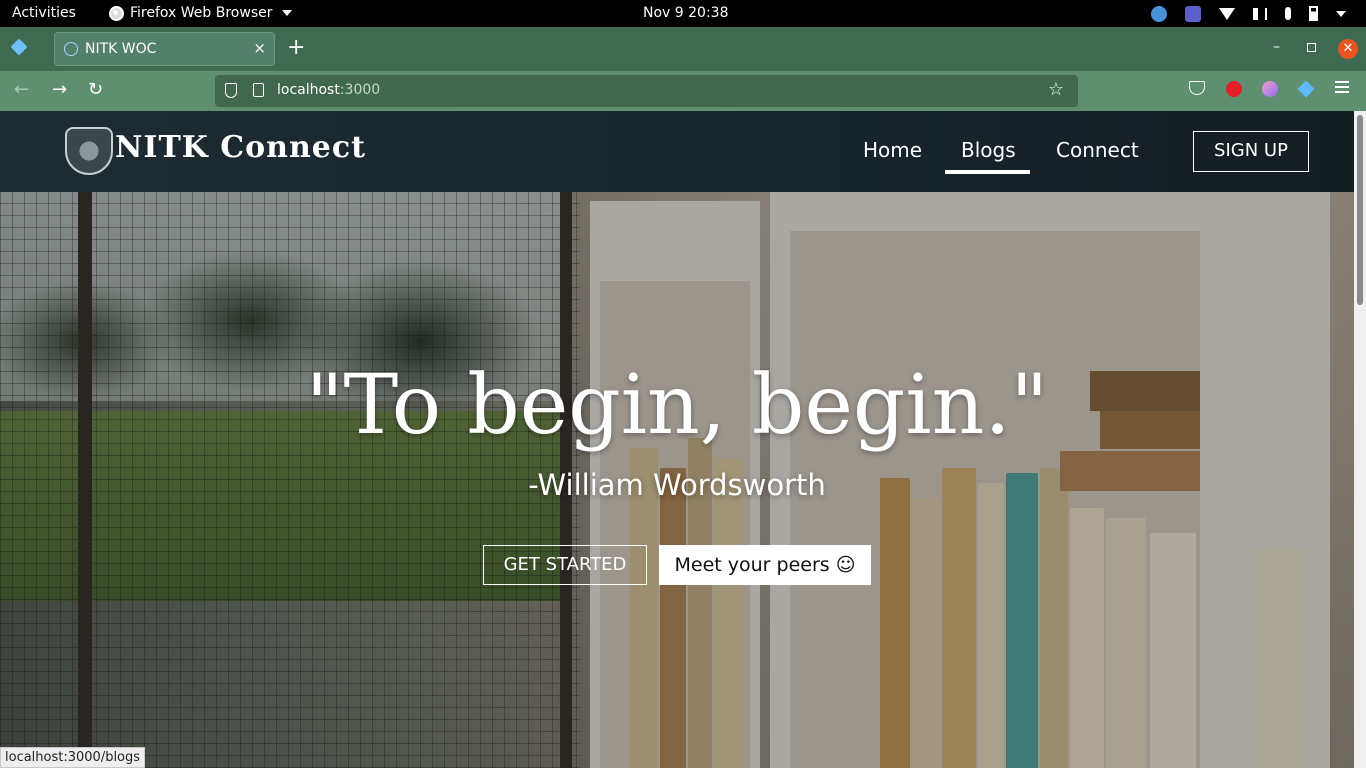 This screenshot has width=1366, height=768. What do you see at coordinates (565, 565) in the screenshot?
I see `get-started-button: GET STARTED` at bounding box center [565, 565].